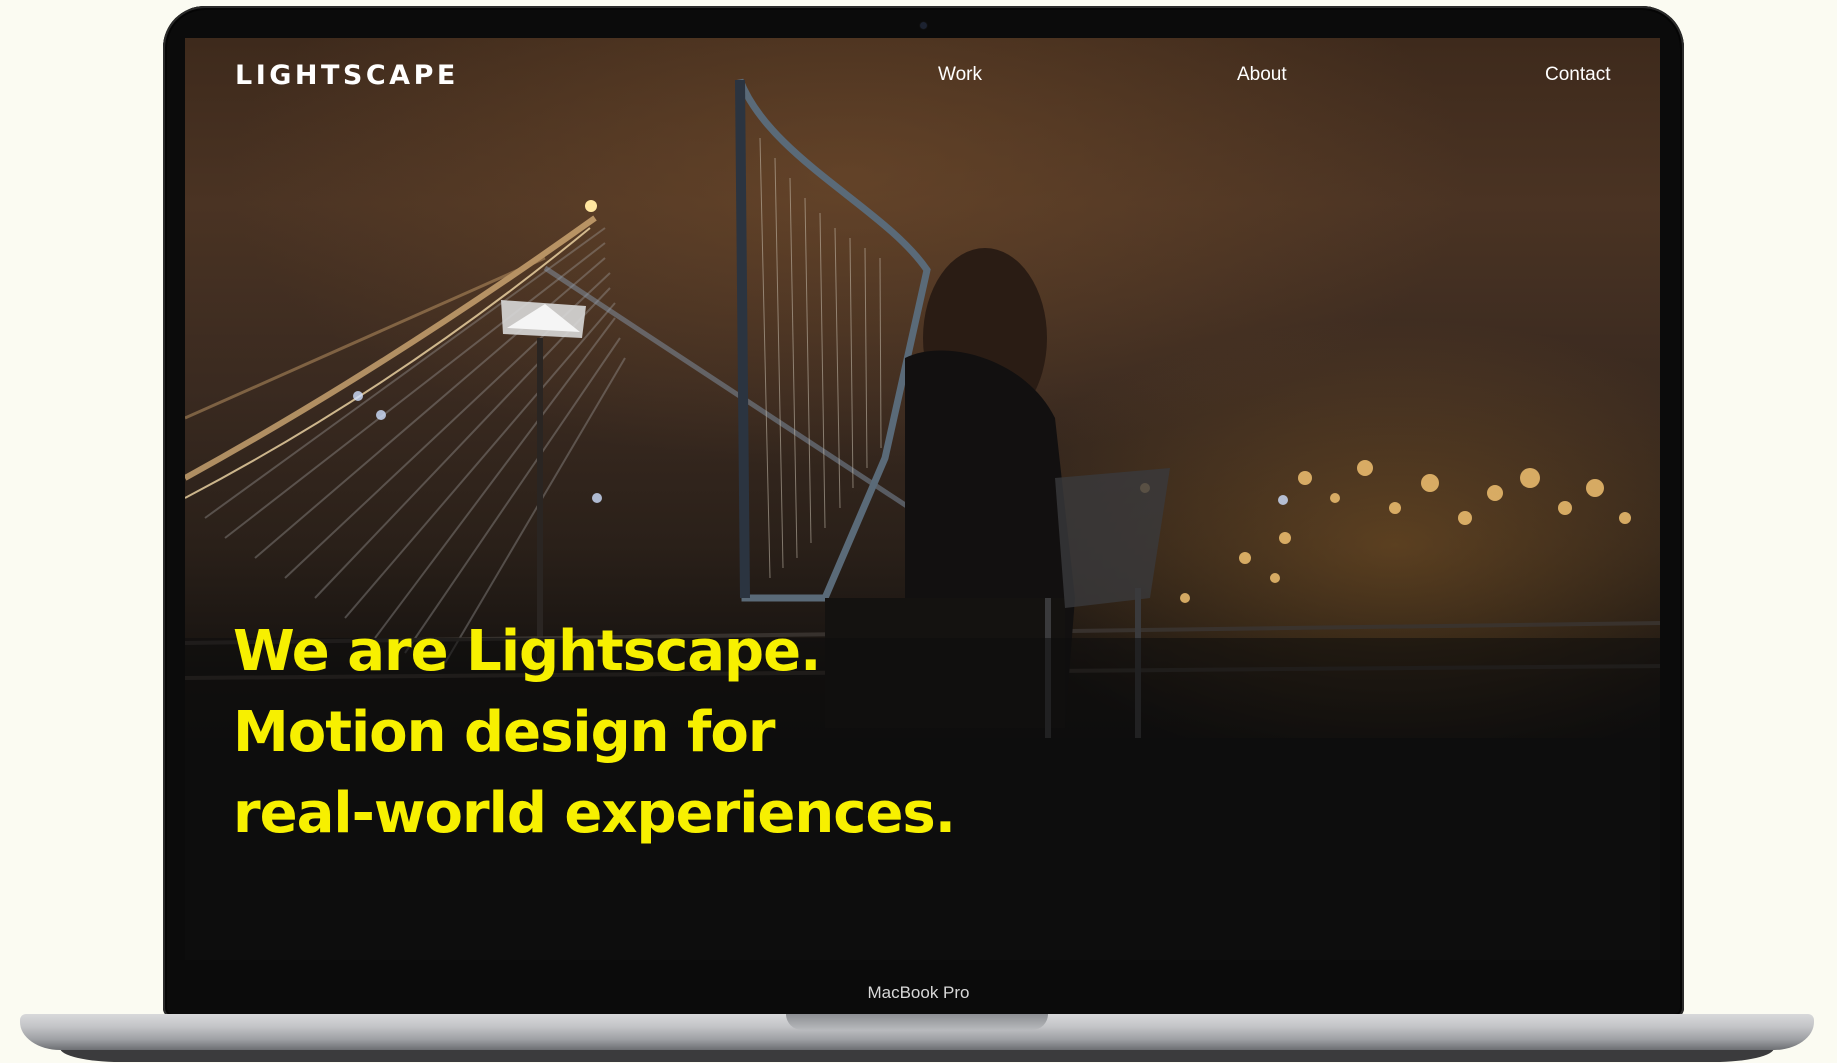  What do you see at coordinates (917, 1055) in the screenshot?
I see `laptop-base-shadow` at bounding box center [917, 1055].